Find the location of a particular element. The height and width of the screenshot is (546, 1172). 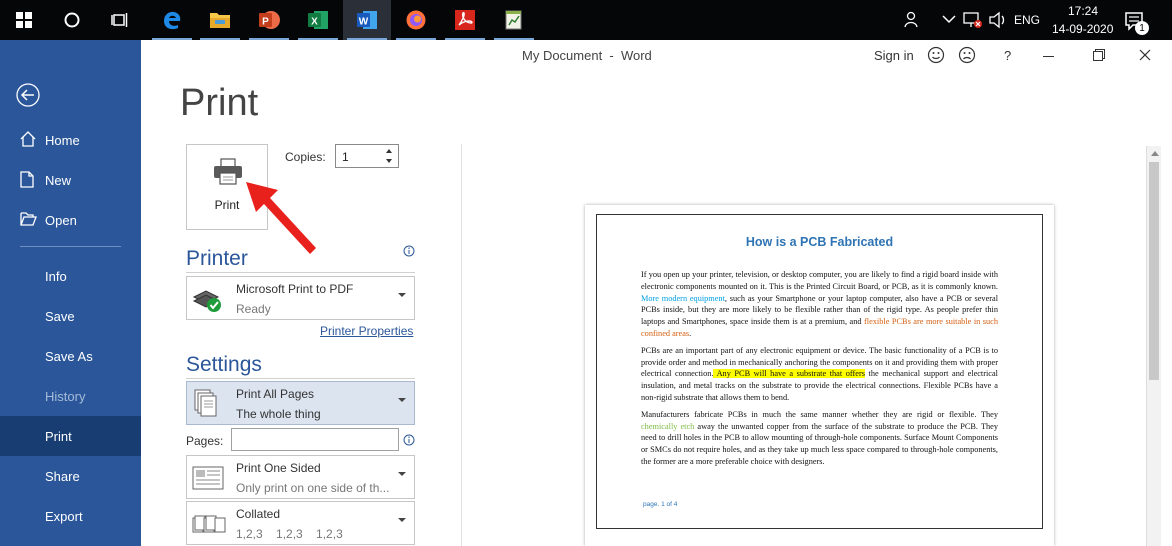

clock-time: 17:24 is located at coordinates (1083, 11).